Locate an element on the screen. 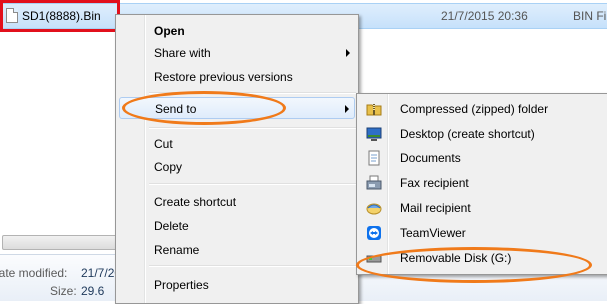  menu-item-open: Open is located at coordinates (237, 31).